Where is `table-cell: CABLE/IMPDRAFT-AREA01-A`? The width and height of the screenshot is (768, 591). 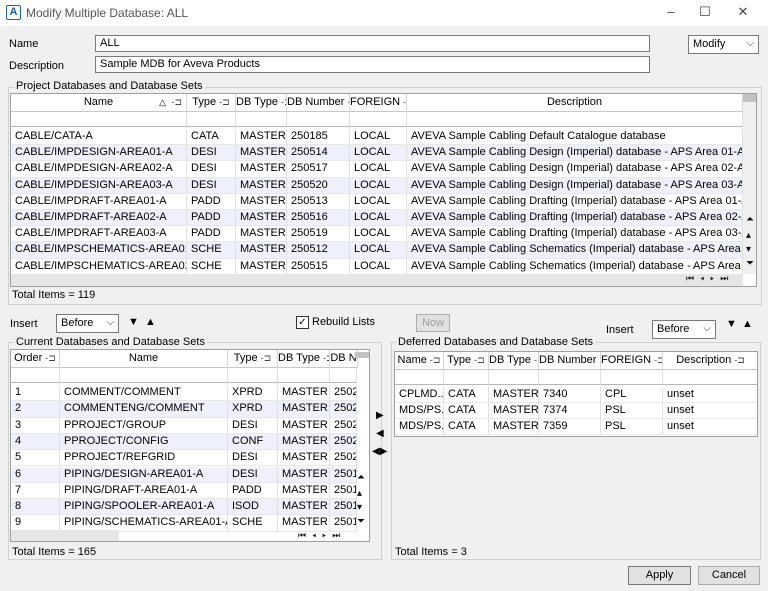 table-cell: CABLE/IMPDRAFT-AREA01-A is located at coordinates (99, 201).